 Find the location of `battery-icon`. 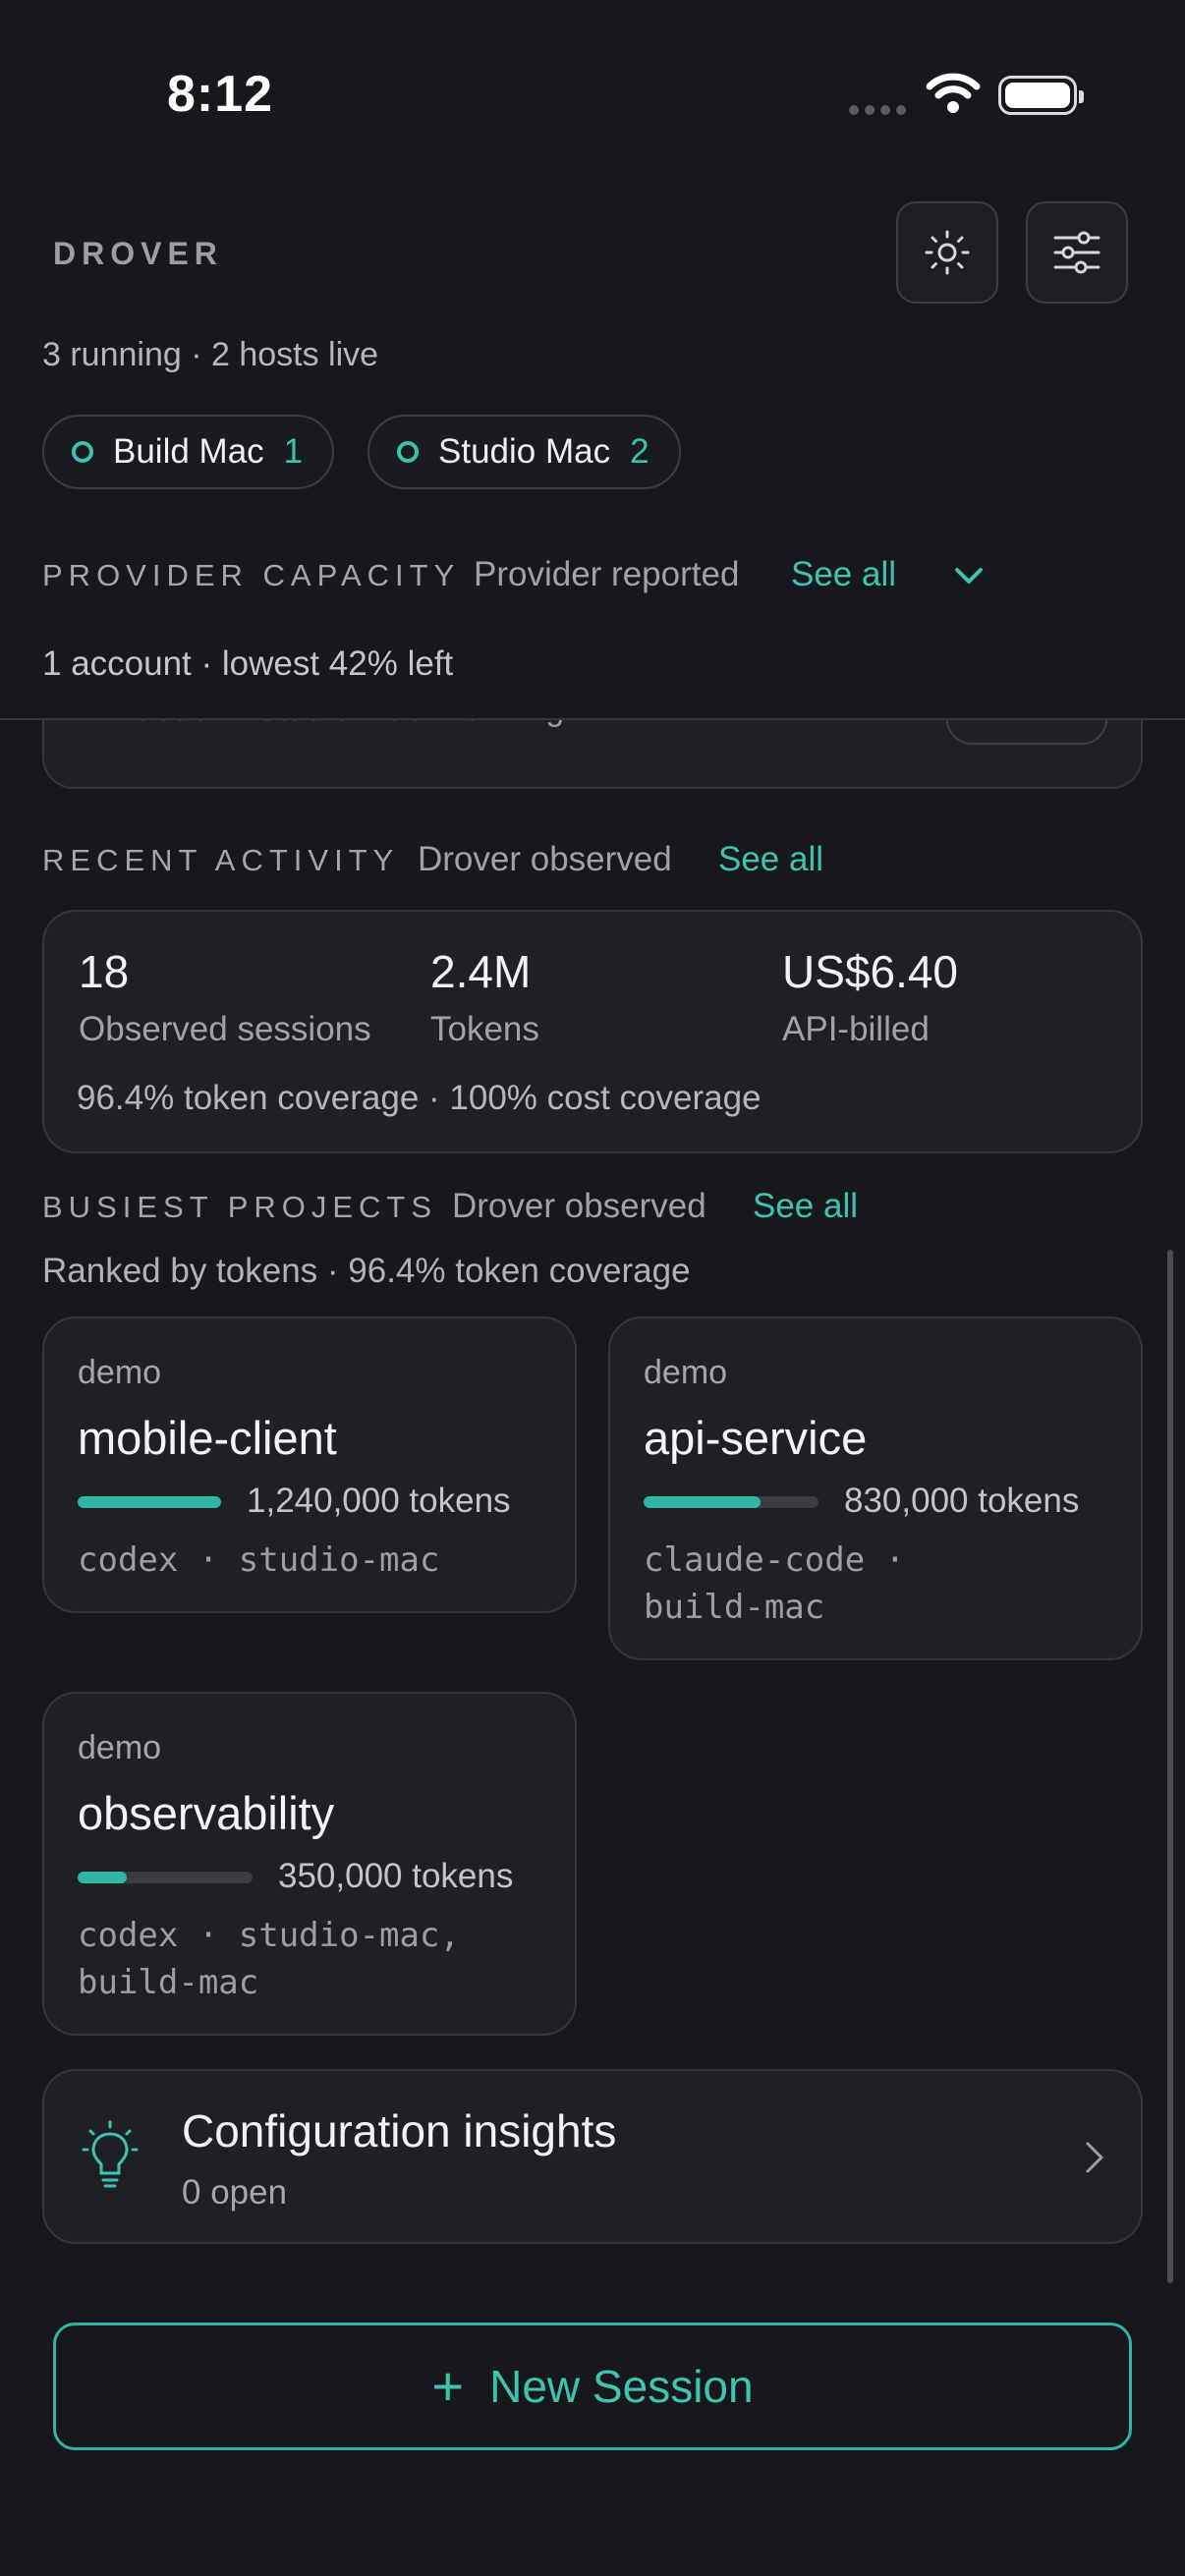

battery-icon is located at coordinates (1041, 95).